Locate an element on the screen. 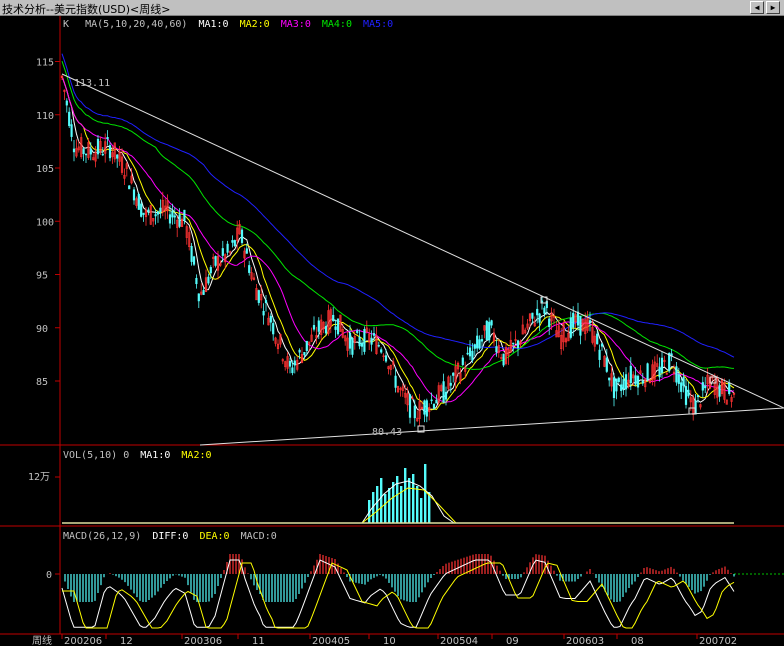  scroll-right-button: ▶ is located at coordinates (773, 7).